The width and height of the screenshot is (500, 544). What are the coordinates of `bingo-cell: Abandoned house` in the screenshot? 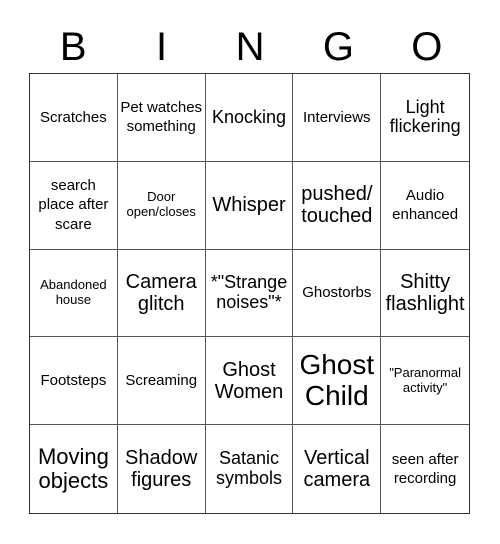 It's located at (74, 293).